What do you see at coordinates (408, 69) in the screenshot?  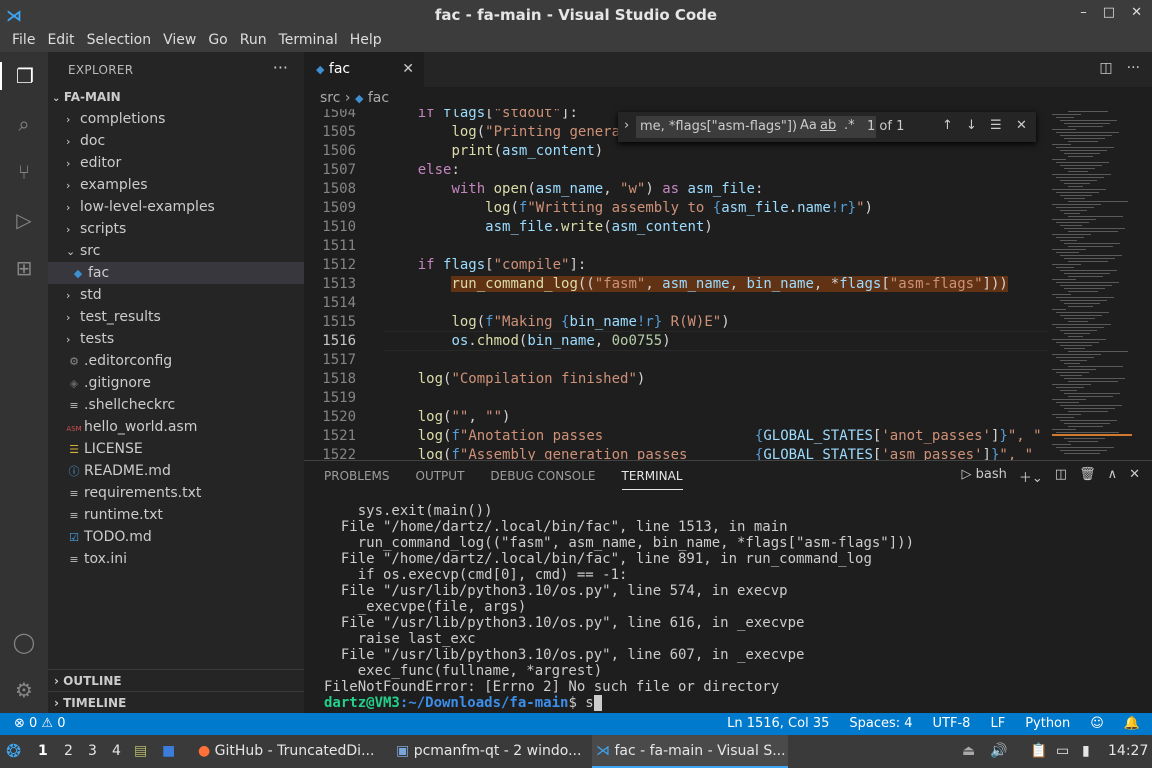 I see `tab-close-button: ✕` at bounding box center [408, 69].